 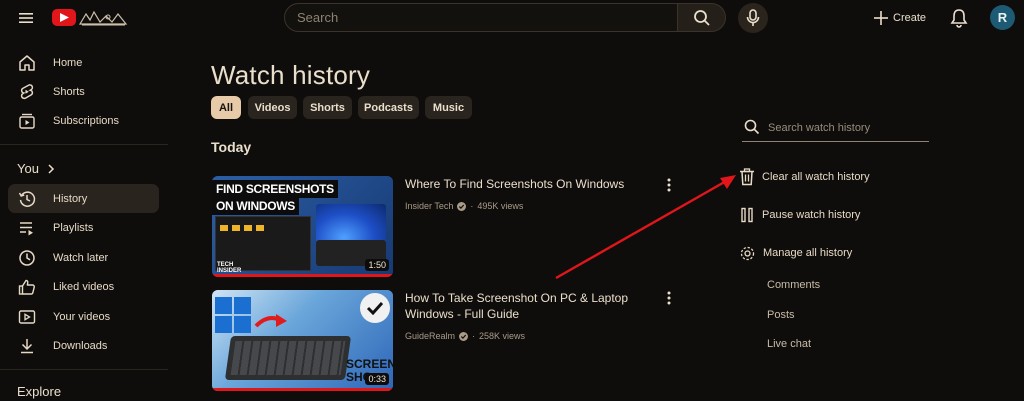 What do you see at coordinates (747, 177) in the screenshot?
I see `trash-icon` at bounding box center [747, 177].